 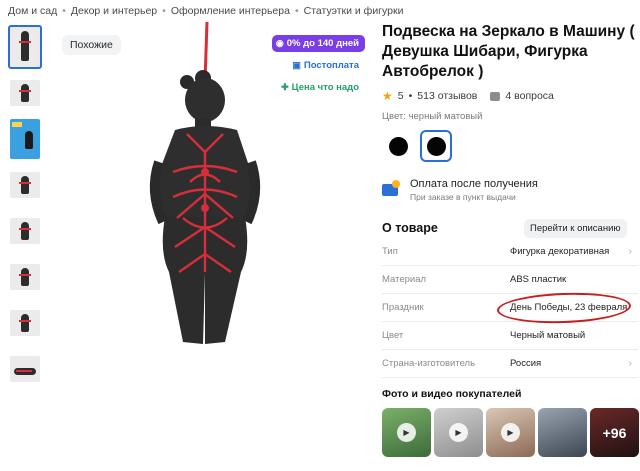 I want to click on go-to-description-button: Перейти к описанию, so click(x=575, y=228).